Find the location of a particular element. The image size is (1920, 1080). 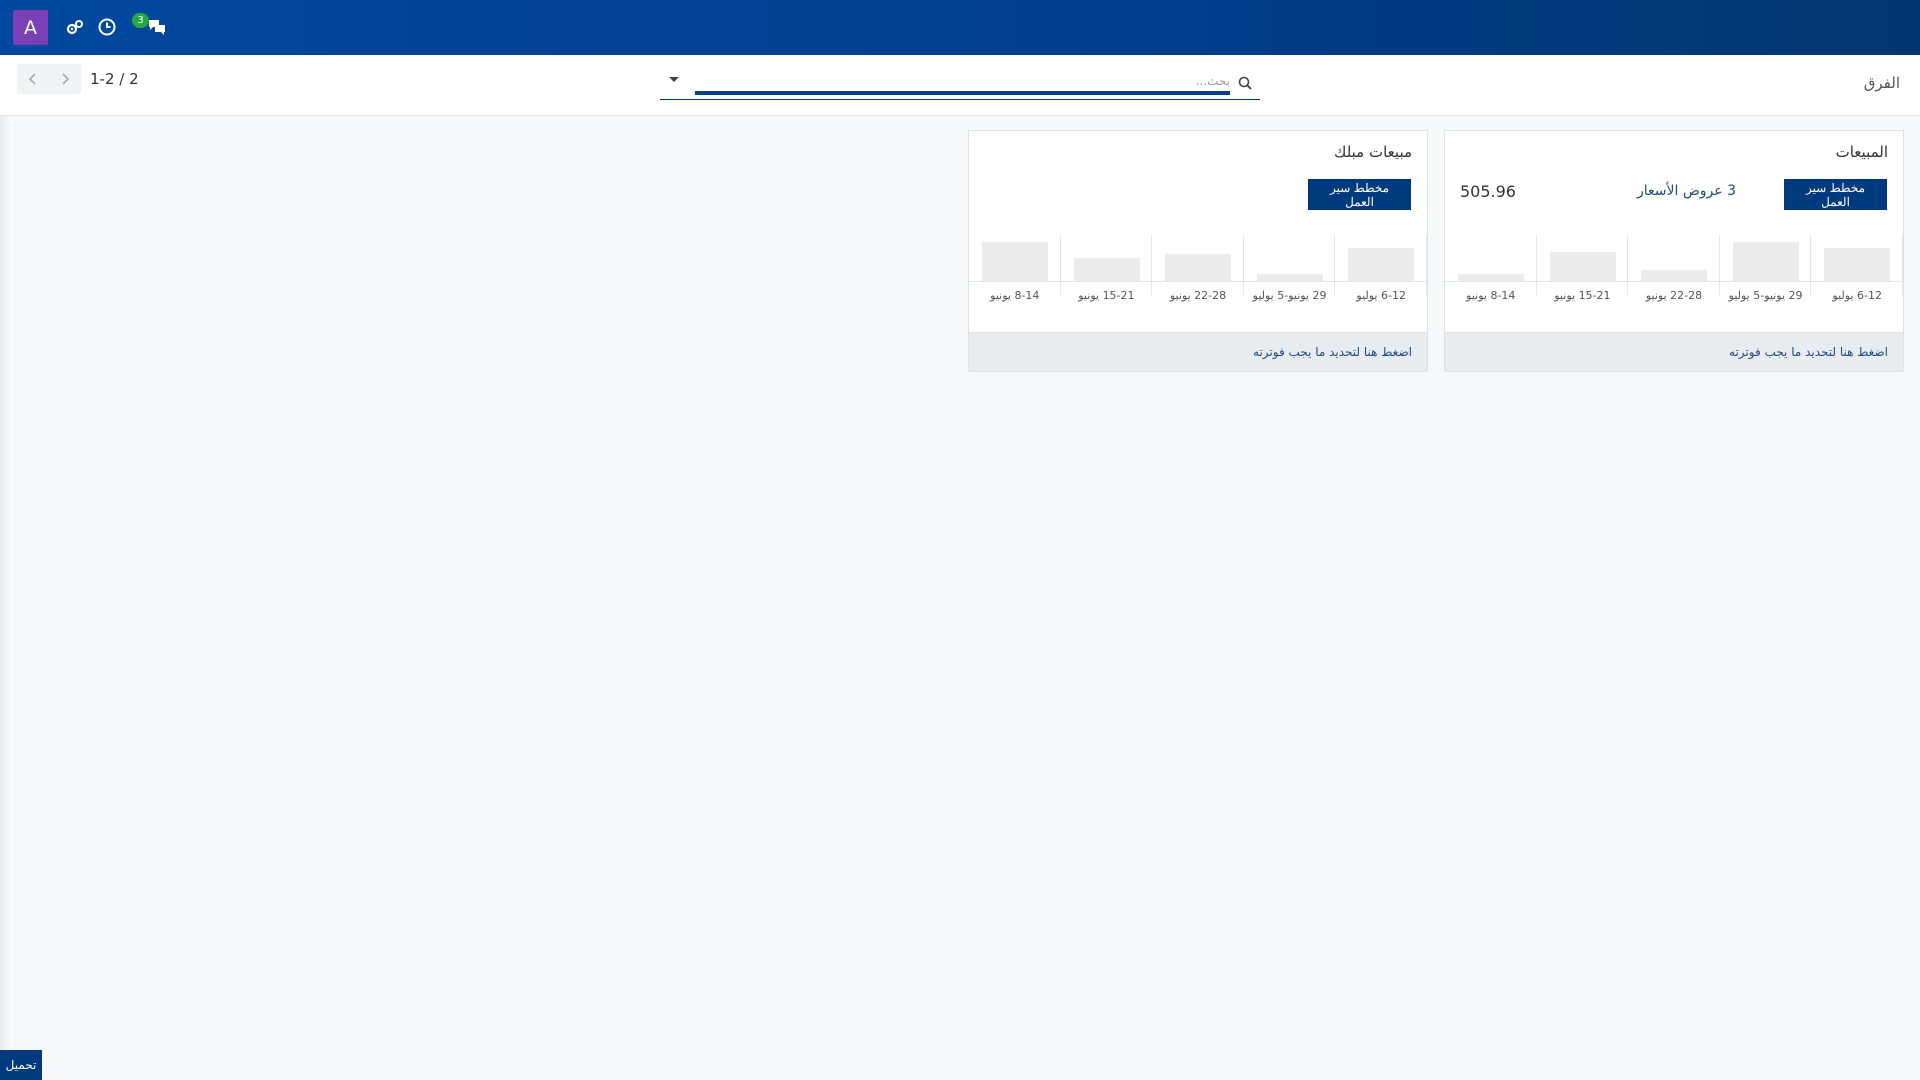

user-avatar: A is located at coordinates (30, 27).